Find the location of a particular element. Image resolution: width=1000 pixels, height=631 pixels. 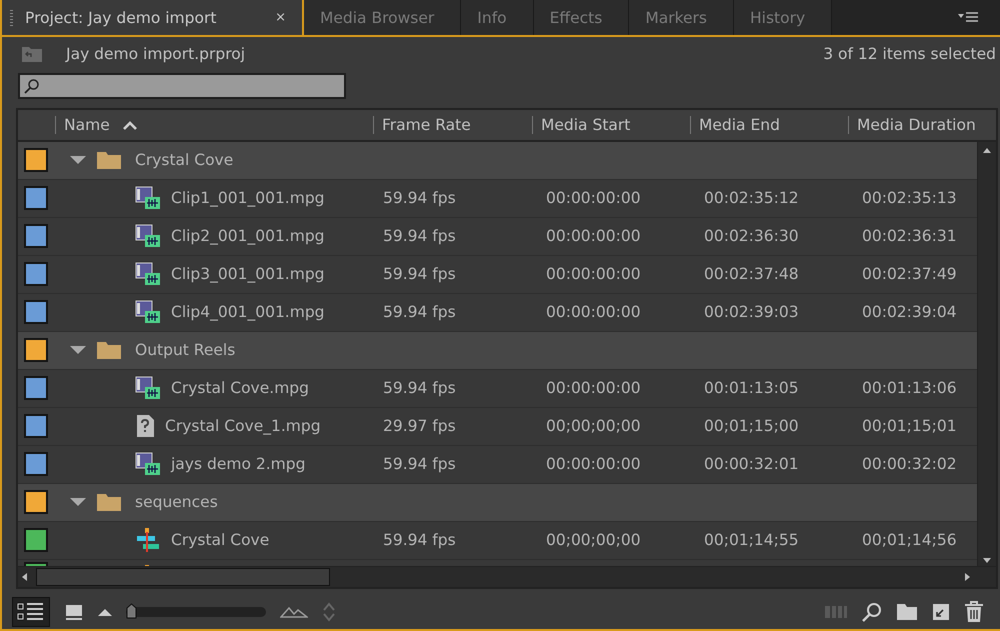

icon-view-button is located at coordinates (74, 612).